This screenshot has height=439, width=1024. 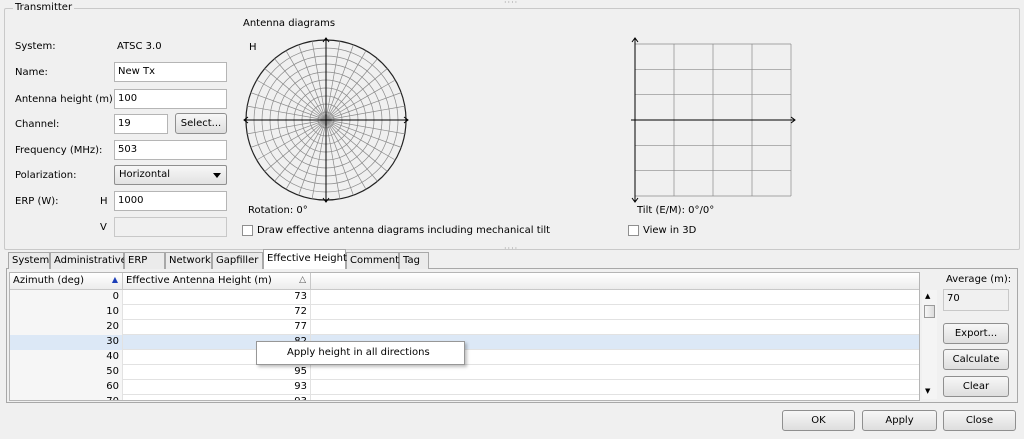 What do you see at coordinates (103, 227) in the screenshot?
I see `erp-v-label: V` at bounding box center [103, 227].